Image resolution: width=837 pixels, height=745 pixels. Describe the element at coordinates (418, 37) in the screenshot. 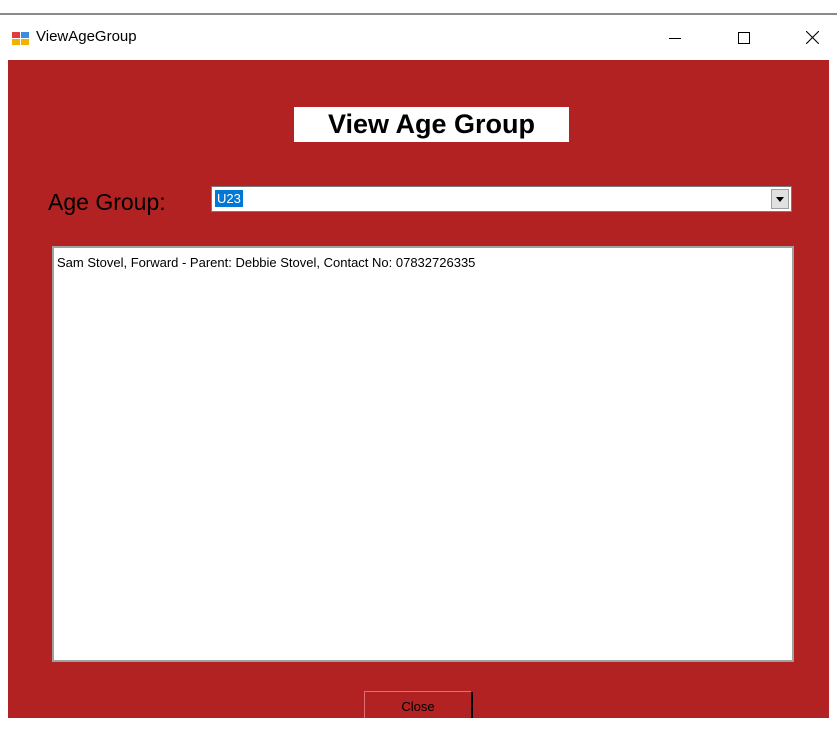

I see `title-bar: ViewAgeGroup` at that location.